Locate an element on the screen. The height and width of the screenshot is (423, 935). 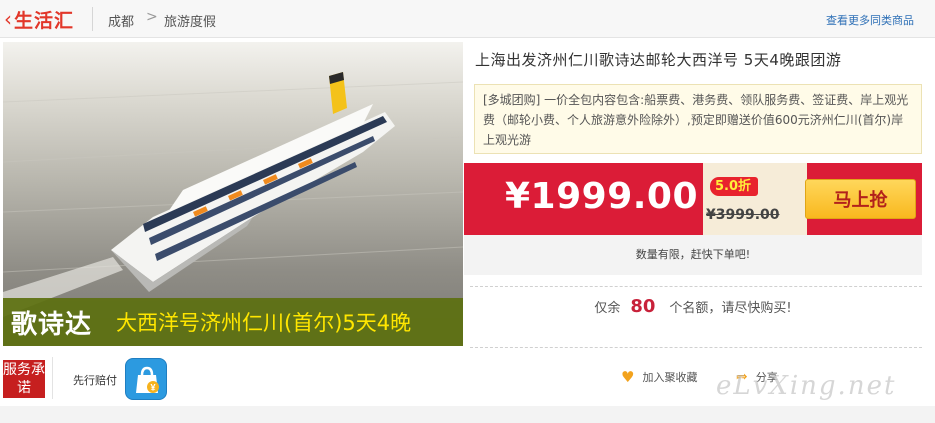
top-bar: ‹ 生活汇 成都 > 旅游度假 查看更多同类商品 is located at coordinates (467, 19).